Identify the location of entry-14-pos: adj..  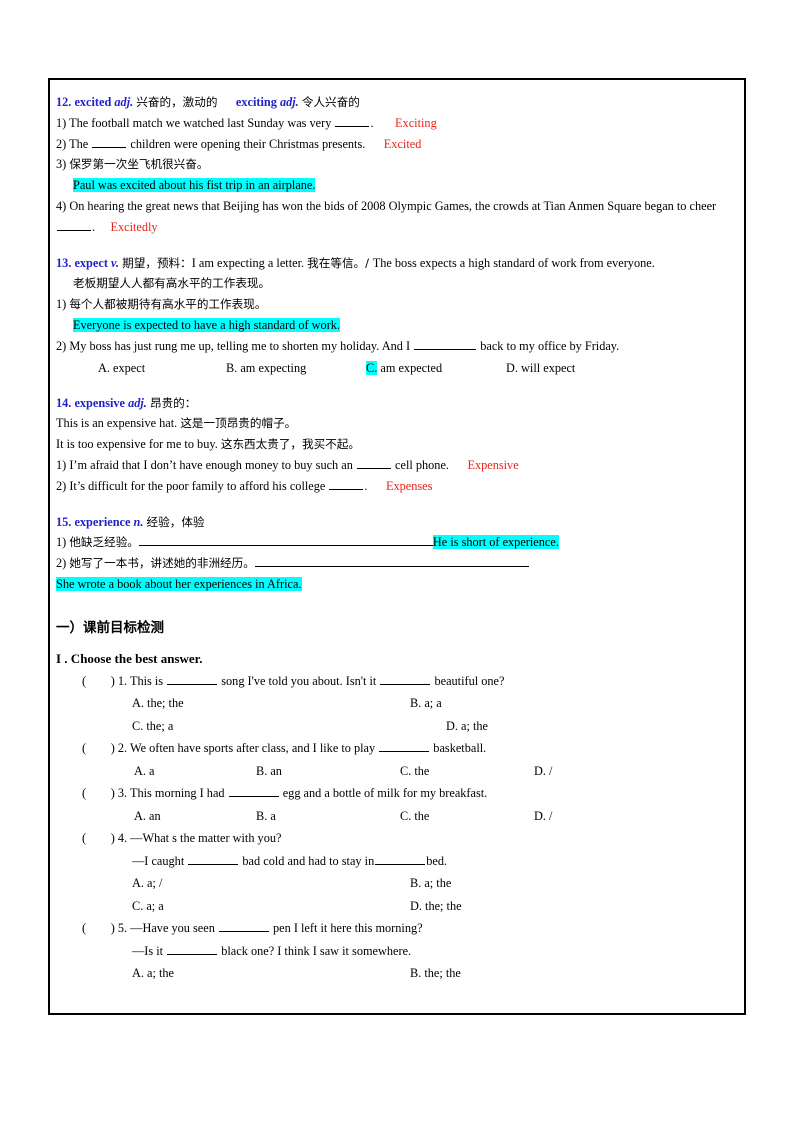
(137, 402).